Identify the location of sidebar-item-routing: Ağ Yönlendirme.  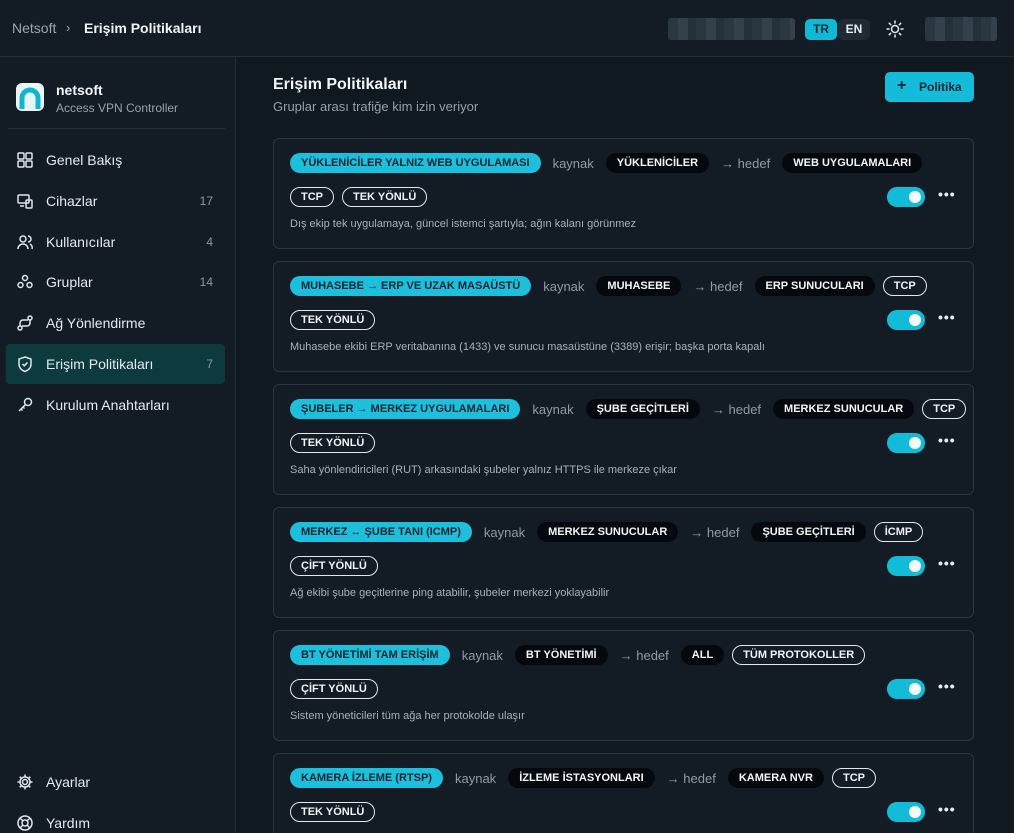
(115, 323).